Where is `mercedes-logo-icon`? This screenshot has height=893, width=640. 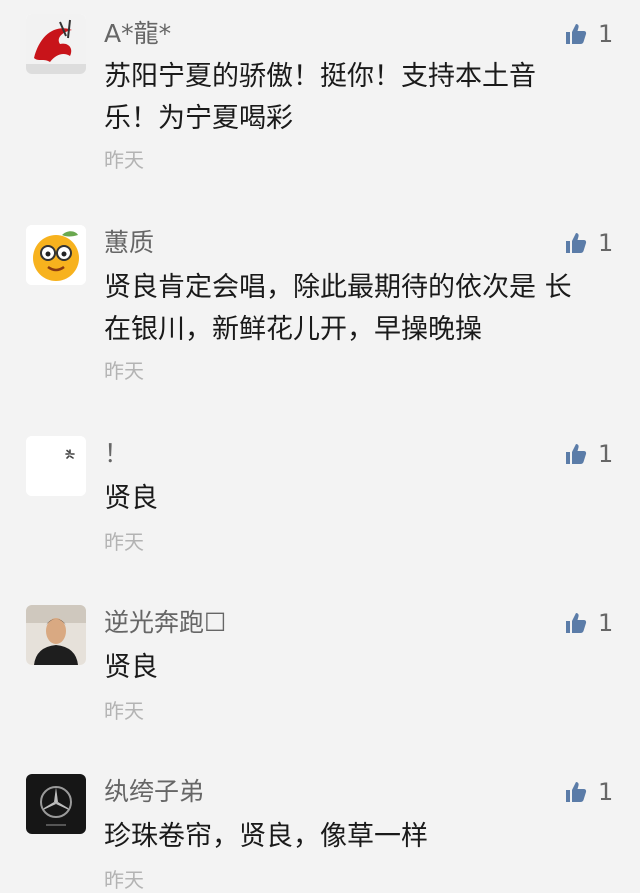
mercedes-logo-icon is located at coordinates (56, 804).